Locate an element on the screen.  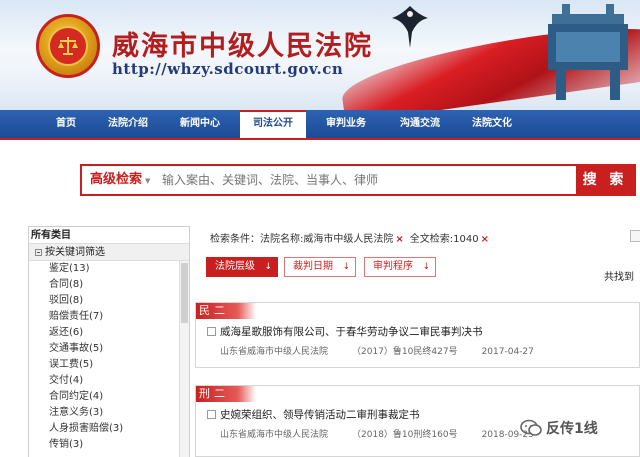
site-url: http://whzy.sdcourt.gov.cn is located at coordinates (227, 69).